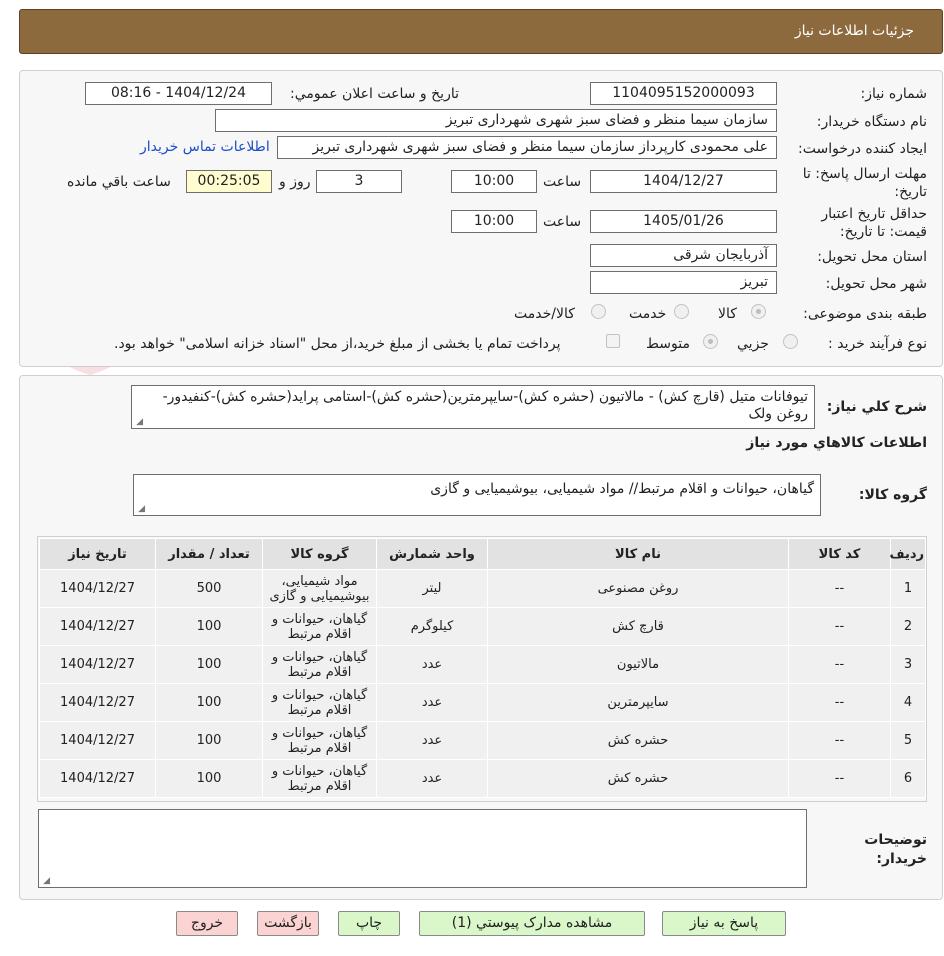  Describe the element at coordinates (862, 149) in the screenshot. I see `requester-label: ایجاد کننده درخواست:` at that location.